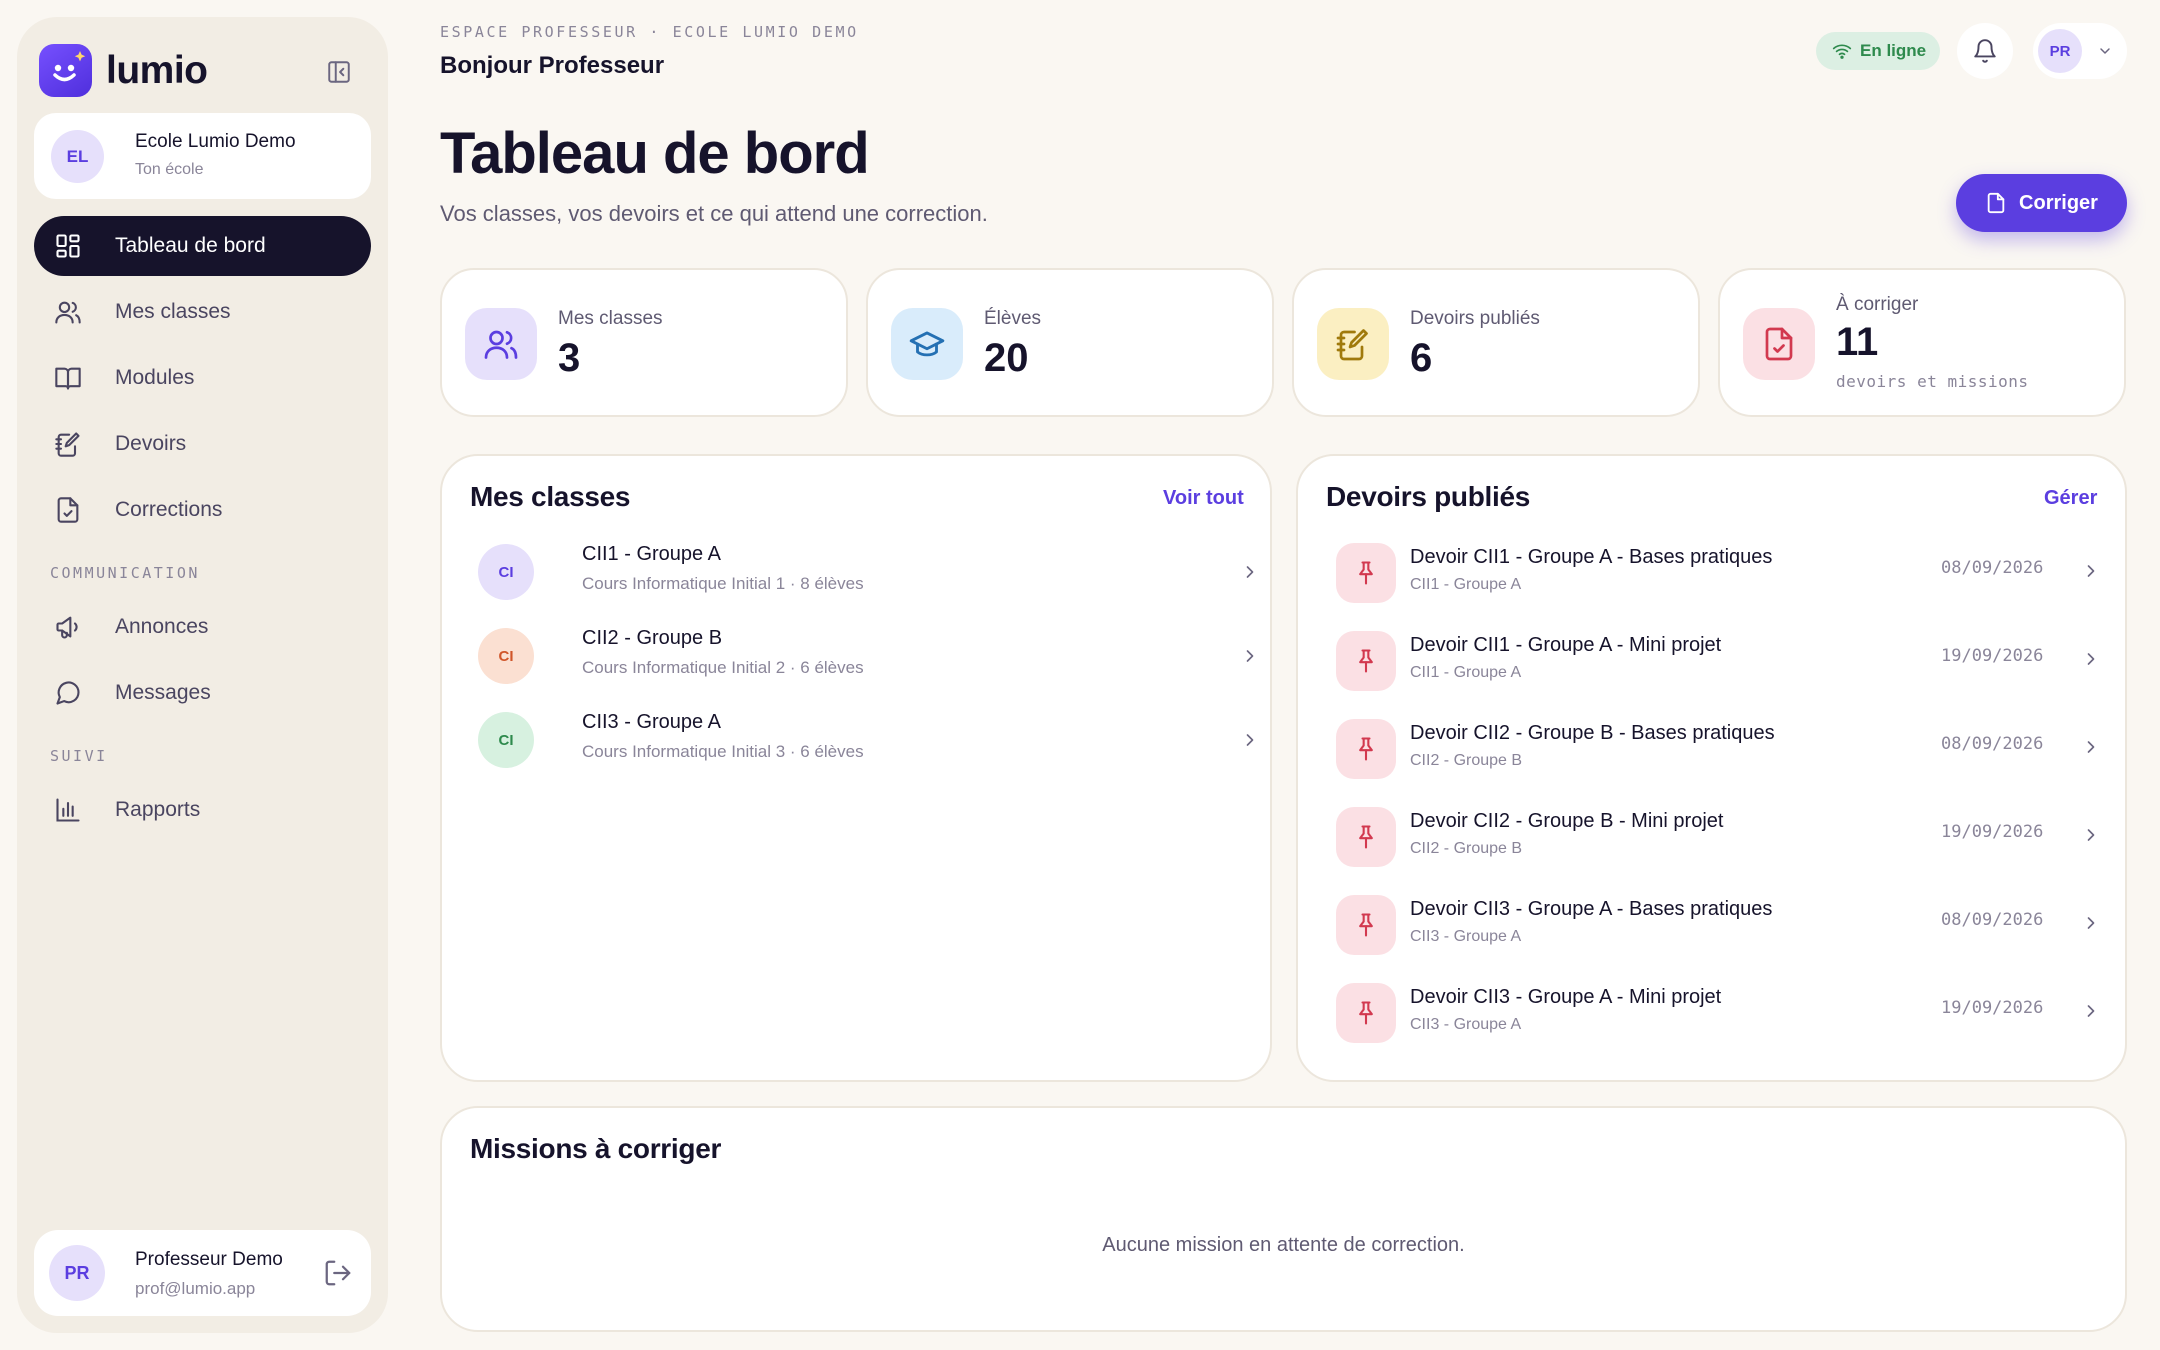 This screenshot has width=2160, height=1350. I want to click on homework-title: Devoir CII2 - Groupe B - Bases pratiques, so click(1592, 733).